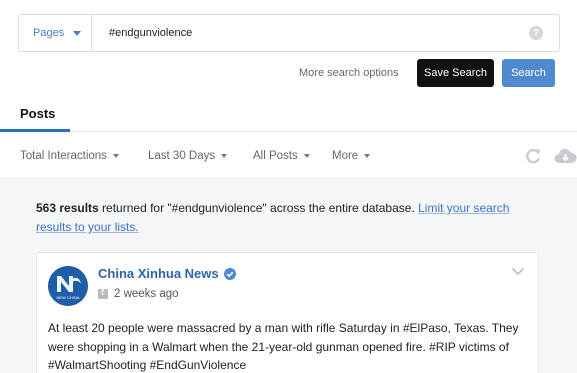 This screenshot has height=373, width=577. I want to click on author-name: China Xinhua News, so click(158, 273).